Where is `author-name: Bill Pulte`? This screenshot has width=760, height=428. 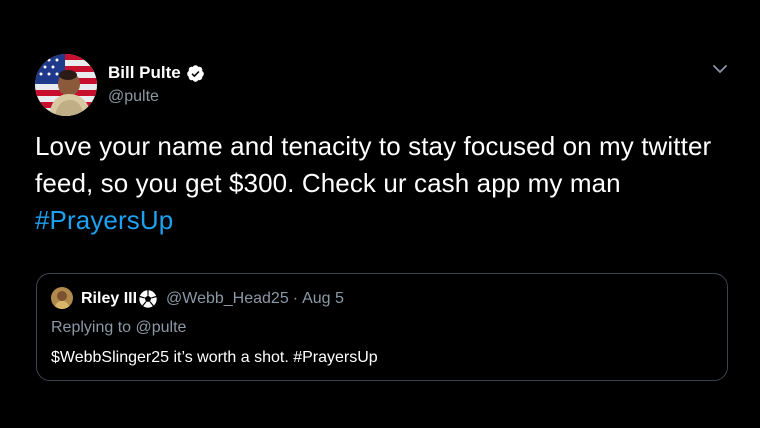 author-name: Bill Pulte is located at coordinates (144, 73).